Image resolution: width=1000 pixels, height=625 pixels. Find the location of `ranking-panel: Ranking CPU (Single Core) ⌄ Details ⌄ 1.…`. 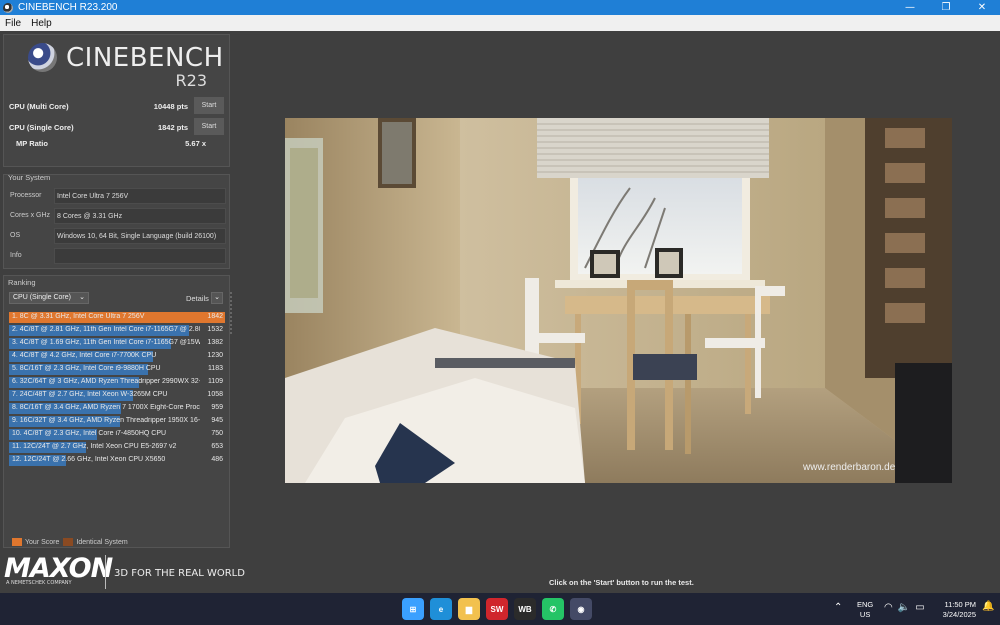

ranking-panel: Ranking CPU (Single Core) ⌄ Details ⌄ 1.… is located at coordinates (116, 411).